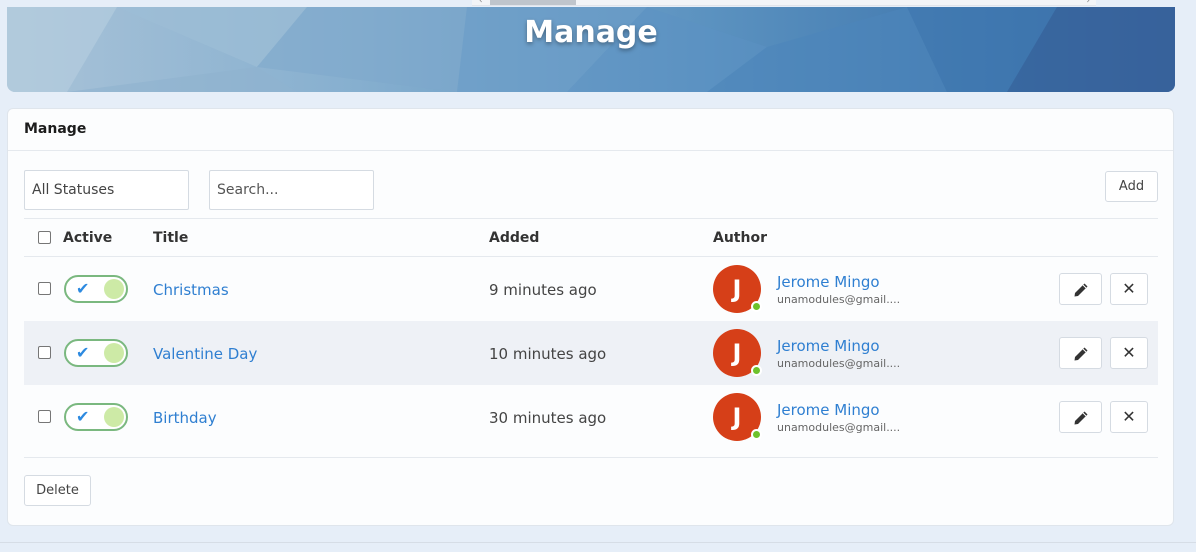  I want to click on header-active: Active, so click(88, 238).